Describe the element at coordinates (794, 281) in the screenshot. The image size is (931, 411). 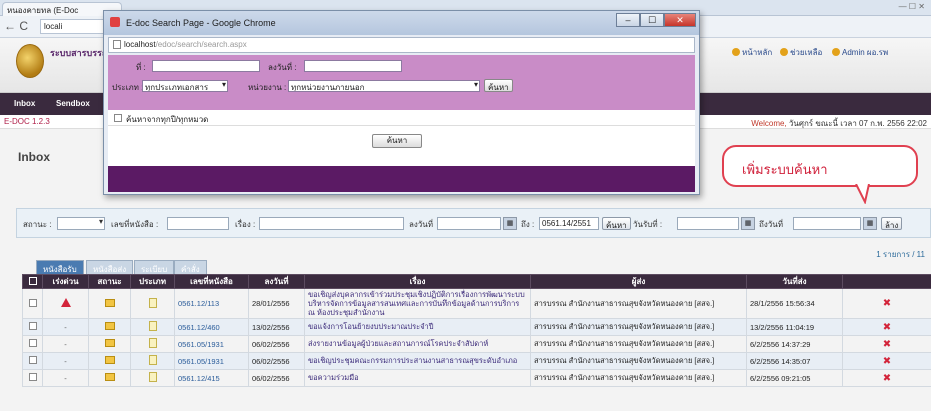
I see `col-sent: วันที่ส่ง` at that location.